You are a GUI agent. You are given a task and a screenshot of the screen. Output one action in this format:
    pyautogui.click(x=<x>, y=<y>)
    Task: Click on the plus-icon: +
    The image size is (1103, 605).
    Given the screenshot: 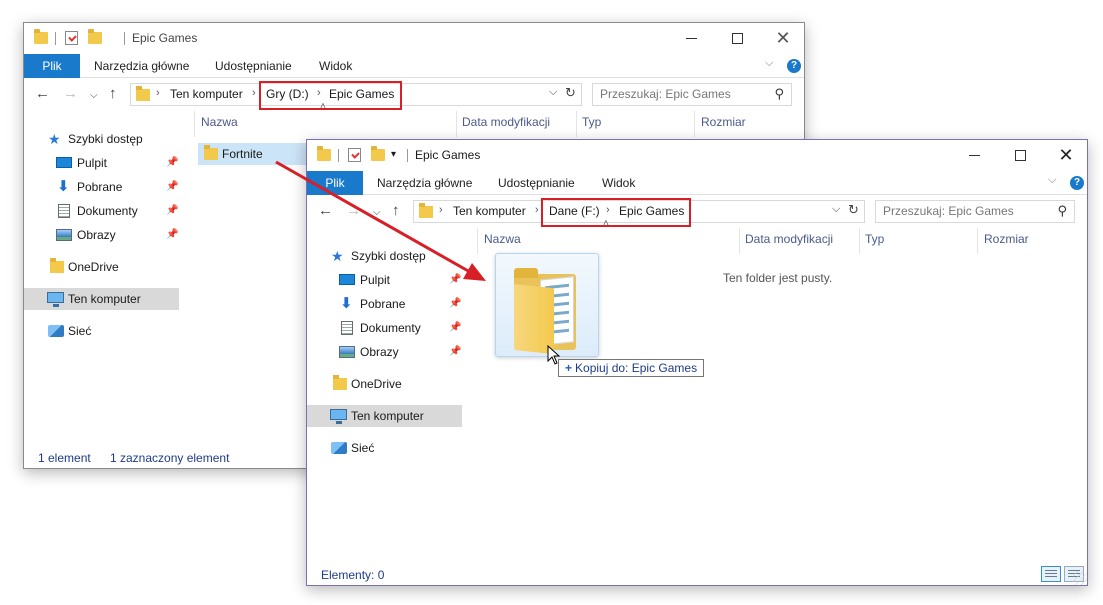 What is the action you would take?
    pyautogui.click(x=569, y=368)
    